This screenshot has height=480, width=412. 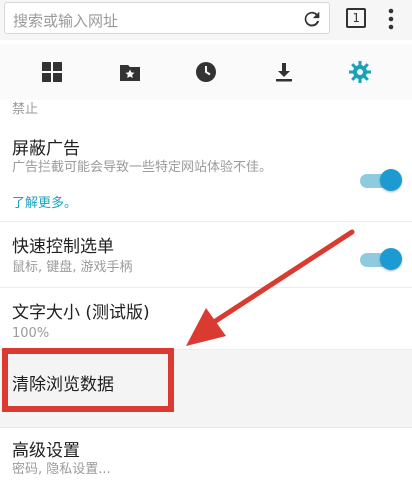 What do you see at coordinates (66, 21) in the screenshot?
I see `url-placeholder: 搜索或输入网址` at bounding box center [66, 21].